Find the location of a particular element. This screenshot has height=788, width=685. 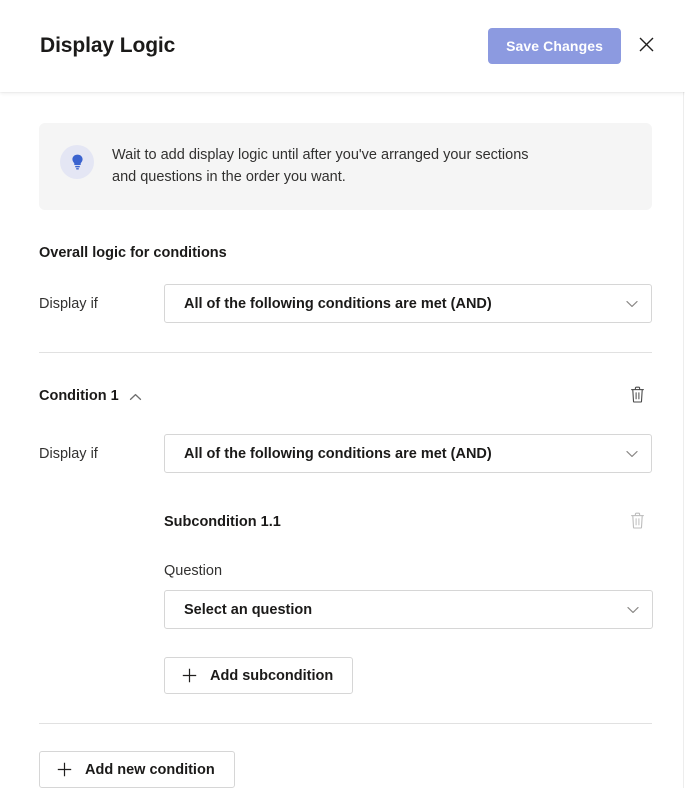

delete-condition-button is located at coordinates (637, 396).